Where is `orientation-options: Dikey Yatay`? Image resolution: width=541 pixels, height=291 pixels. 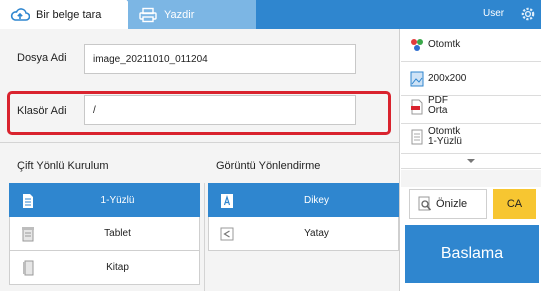 orientation-options: Dikey Yatay is located at coordinates (303, 217).